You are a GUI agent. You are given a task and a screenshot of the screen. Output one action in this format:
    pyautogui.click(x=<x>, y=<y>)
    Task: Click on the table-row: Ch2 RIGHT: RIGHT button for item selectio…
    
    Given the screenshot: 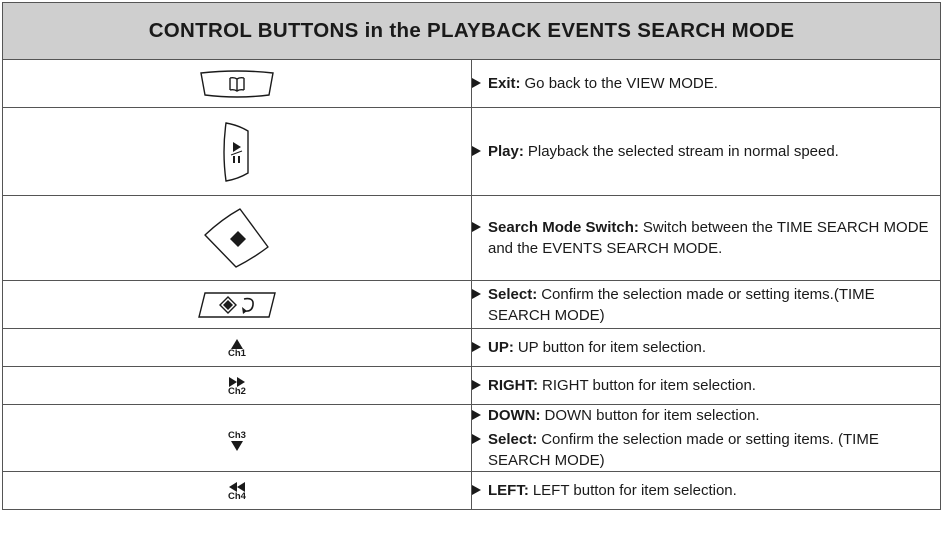 What is the action you would take?
    pyautogui.click(x=471, y=385)
    